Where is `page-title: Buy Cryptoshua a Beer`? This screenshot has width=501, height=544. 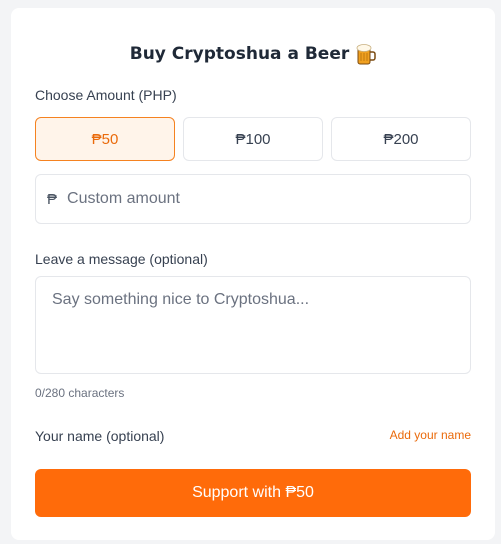 page-title: Buy Cryptoshua a Beer is located at coordinates (253, 54).